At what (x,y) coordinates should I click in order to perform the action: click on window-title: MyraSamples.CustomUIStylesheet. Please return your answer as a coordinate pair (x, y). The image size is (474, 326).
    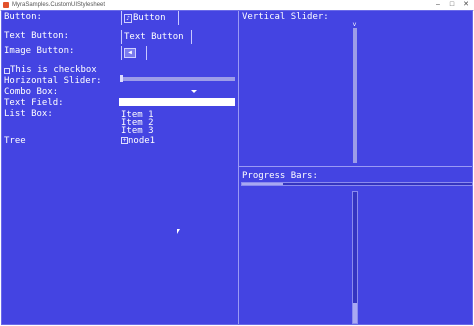
    Looking at the image, I should click on (59, 5).